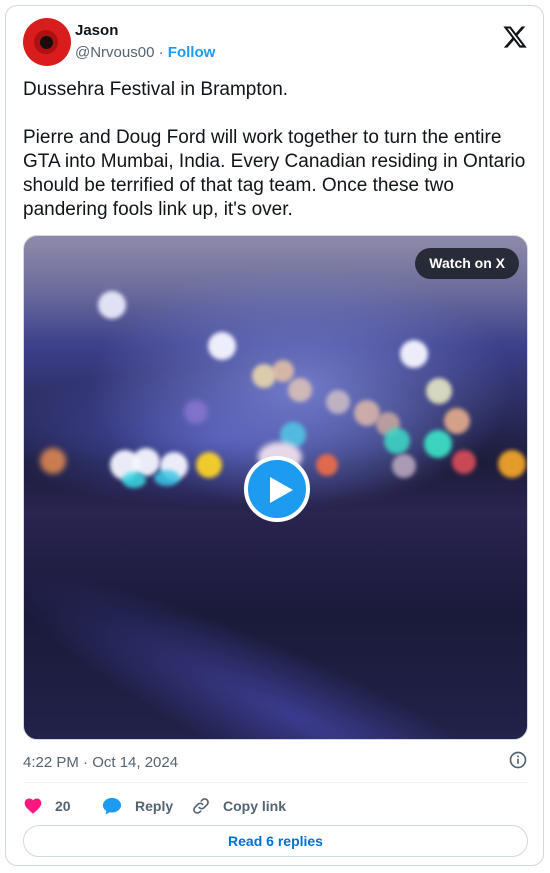 The height and width of the screenshot is (873, 550). What do you see at coordinates (515, 37) in the screenshot?
I see `x-logo-icon` at bounding box center [515, 37].